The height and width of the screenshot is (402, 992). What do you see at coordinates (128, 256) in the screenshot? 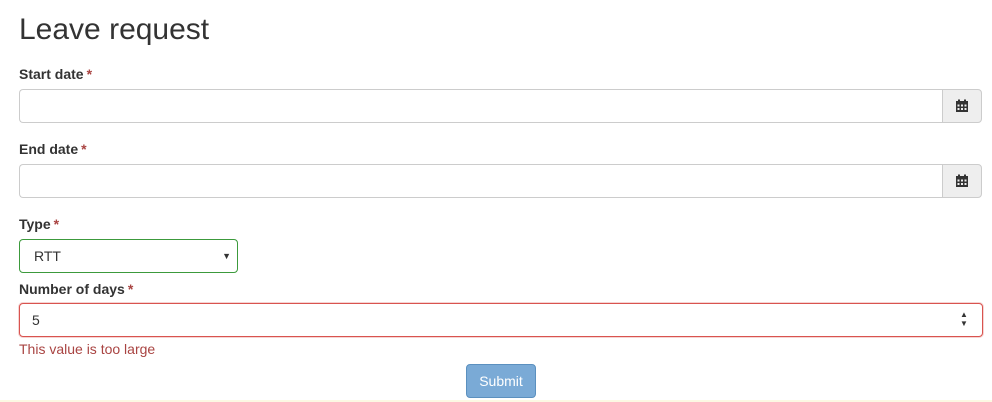
I see `type-select: RTT ▼` at bounding box center [128, 256].